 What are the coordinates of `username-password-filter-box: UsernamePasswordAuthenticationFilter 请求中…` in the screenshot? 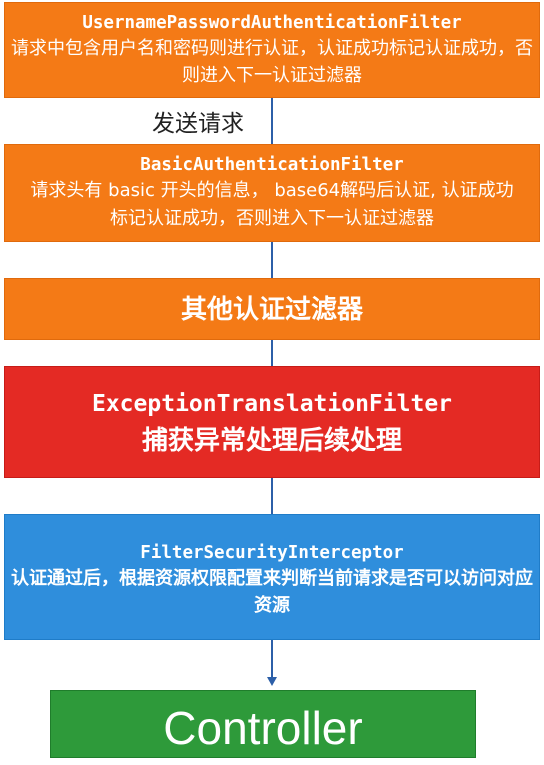 It's located at (272, 50).